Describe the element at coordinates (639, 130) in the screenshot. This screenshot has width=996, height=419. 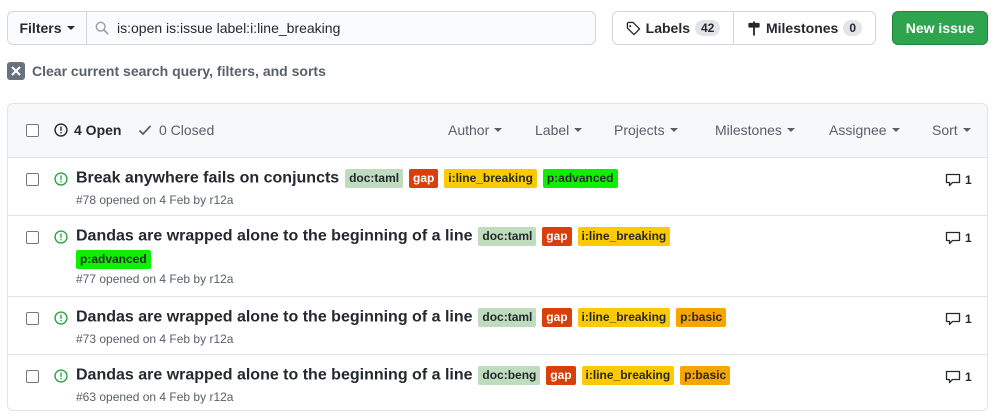
I see `projects-filter-label: Projects` at that location.